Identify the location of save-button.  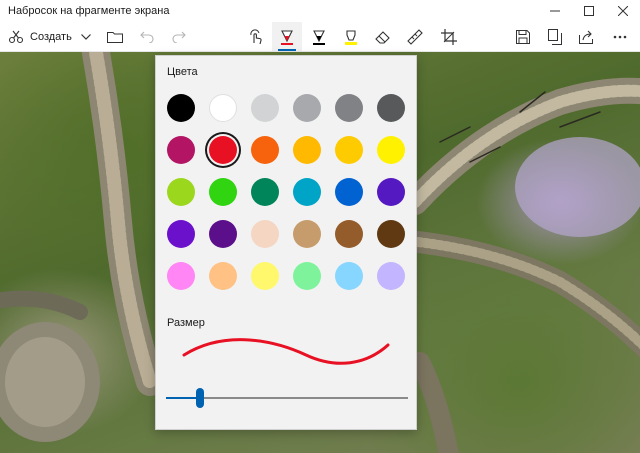
(523, 36).